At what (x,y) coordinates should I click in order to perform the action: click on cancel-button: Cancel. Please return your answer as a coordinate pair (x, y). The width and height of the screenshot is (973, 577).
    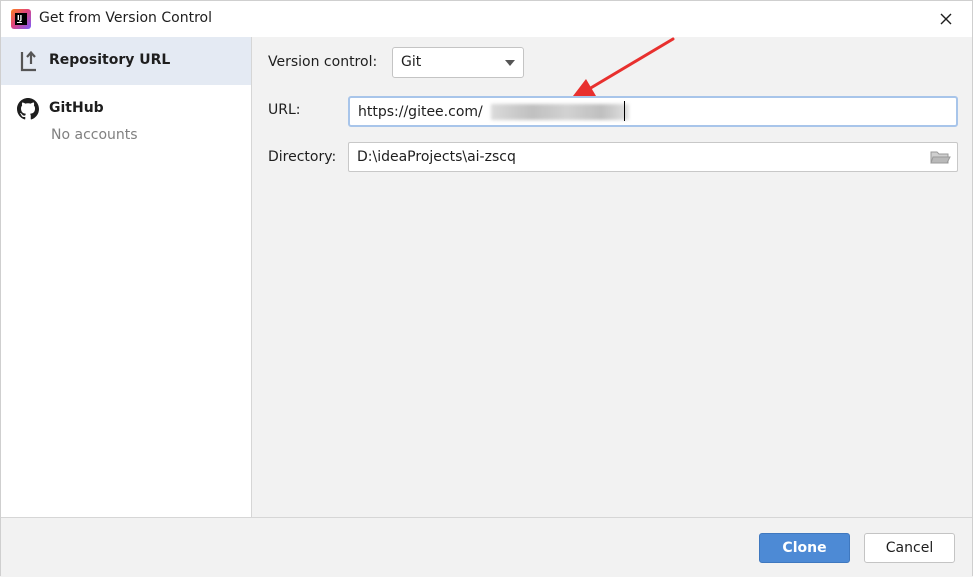
    Looking at the image, I should click on (909, 548).